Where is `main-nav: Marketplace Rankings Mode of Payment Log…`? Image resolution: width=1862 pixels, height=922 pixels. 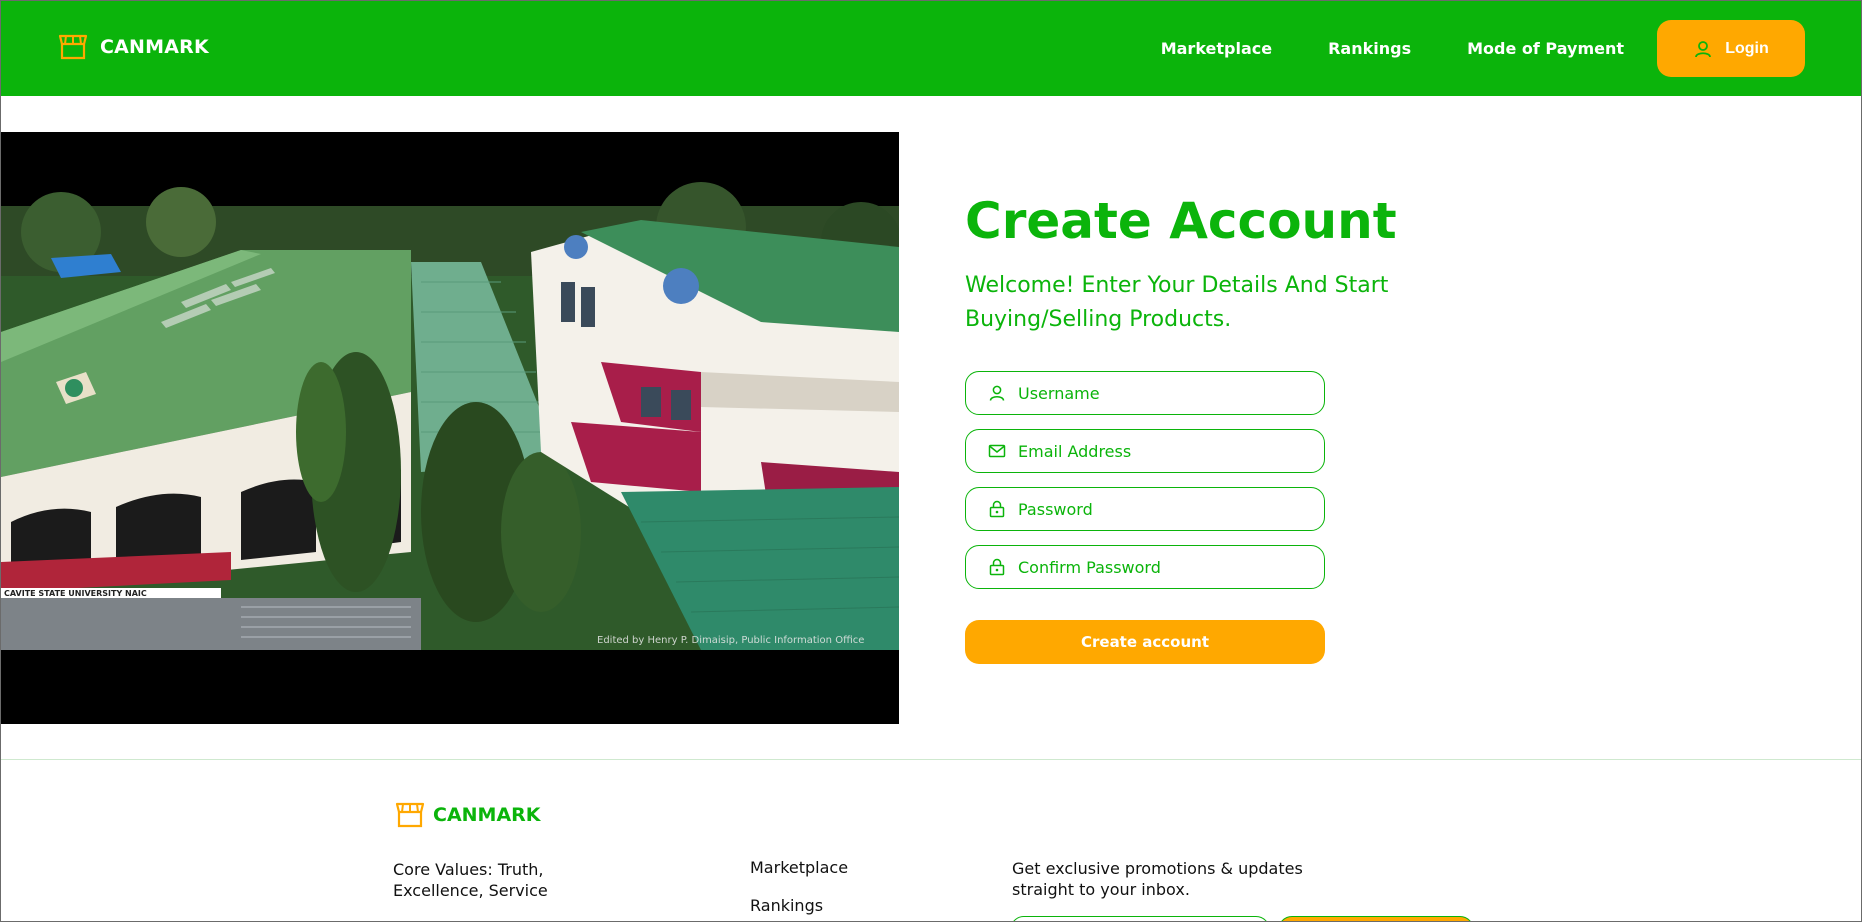
main-nav: Marketplace Rankings Mode of Payment Log… is located at coordinates (1483, 48).